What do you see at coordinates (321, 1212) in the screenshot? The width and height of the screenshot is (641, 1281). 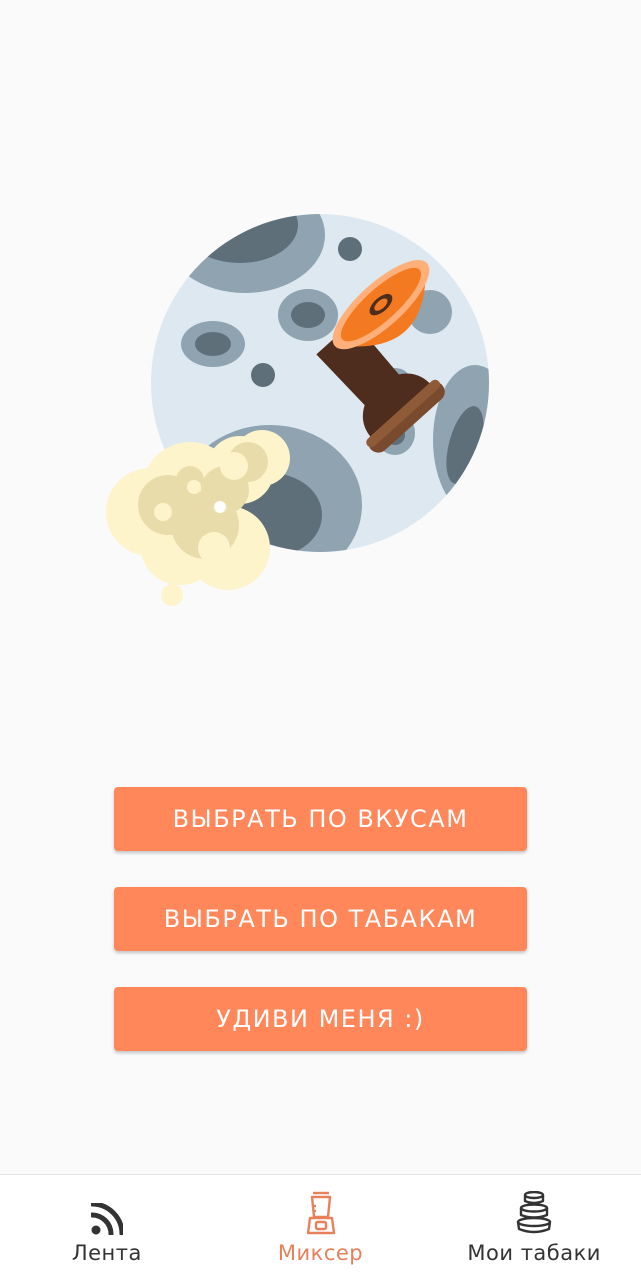 I see `blender-icon` at bounding box center [321, 1212].